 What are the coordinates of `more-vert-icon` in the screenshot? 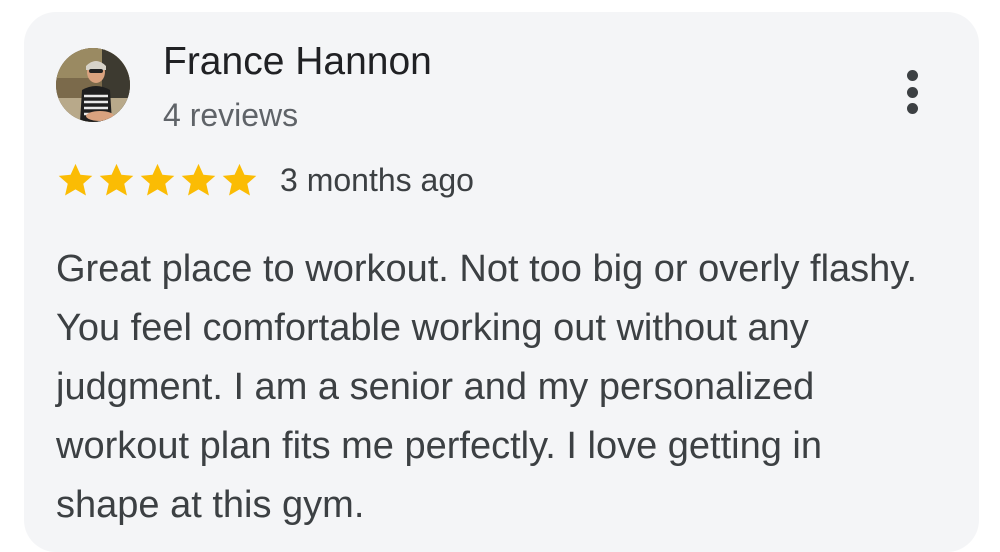 It's located at (912, 75).